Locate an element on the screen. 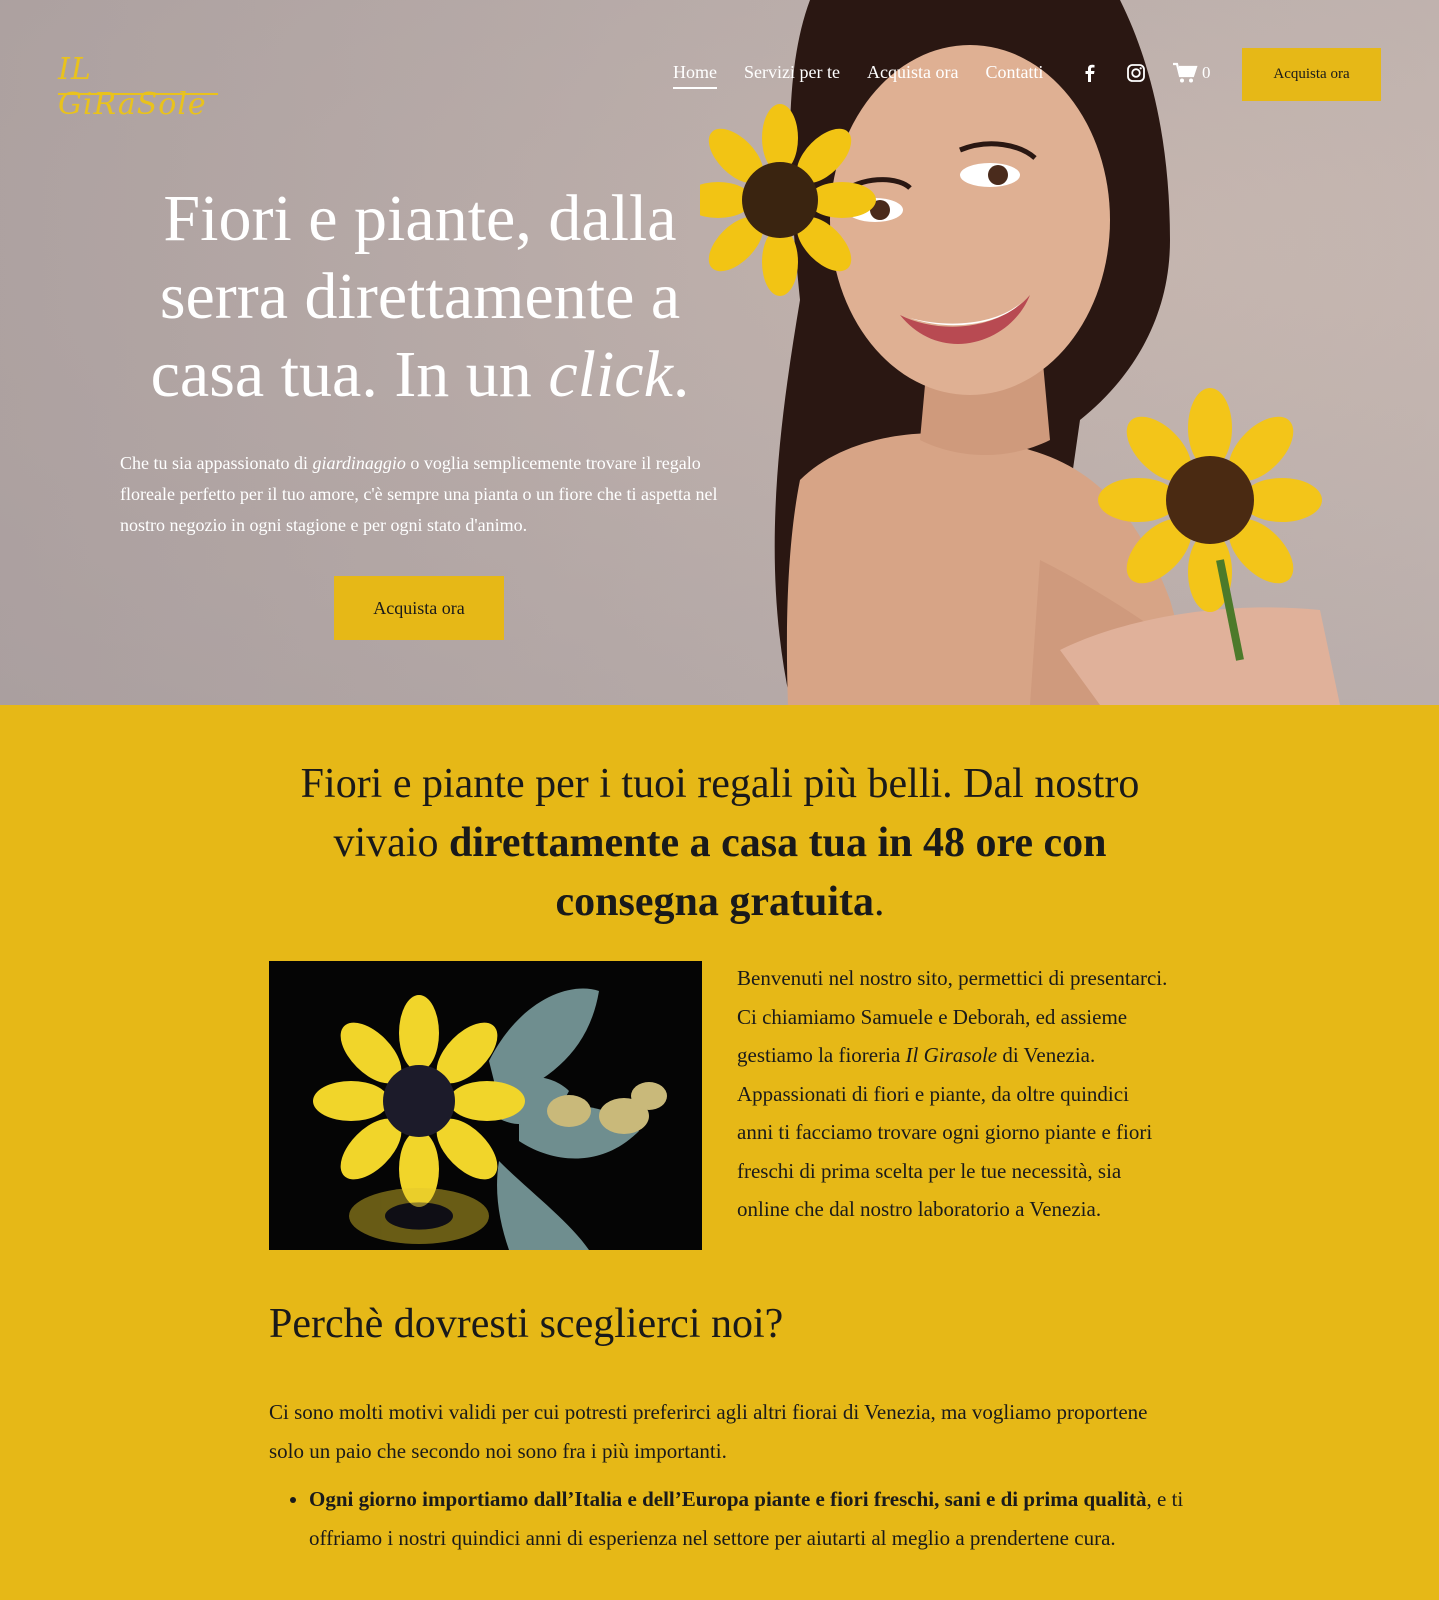 The width and height of the screenshot is (1439, 1600). hero-text-part1: Che tu sia appassionato di is located at coordinates (216, 463).